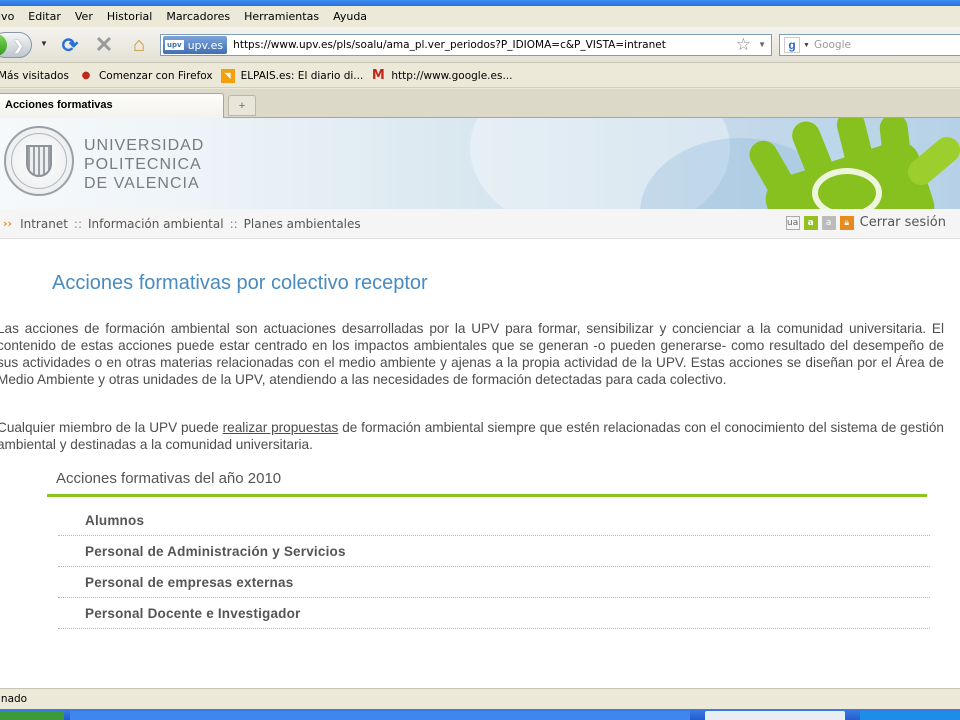 The height and width of the screenshot is (720, 960). I want to click on breadcrumb-item-informacion-ambiental: Información ambiental, so click(156, 224).